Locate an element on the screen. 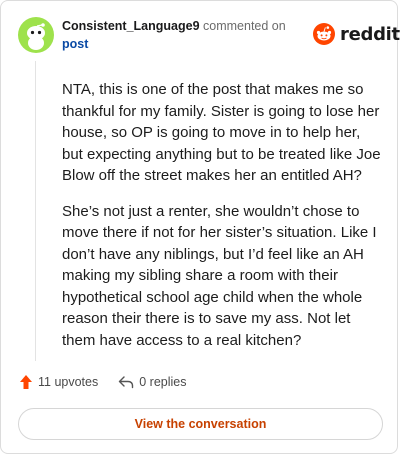 Image resolution: width=400 pixels, height=456 pixels. upvote-button: 11 upvotes is located at coordinates (58, 382).